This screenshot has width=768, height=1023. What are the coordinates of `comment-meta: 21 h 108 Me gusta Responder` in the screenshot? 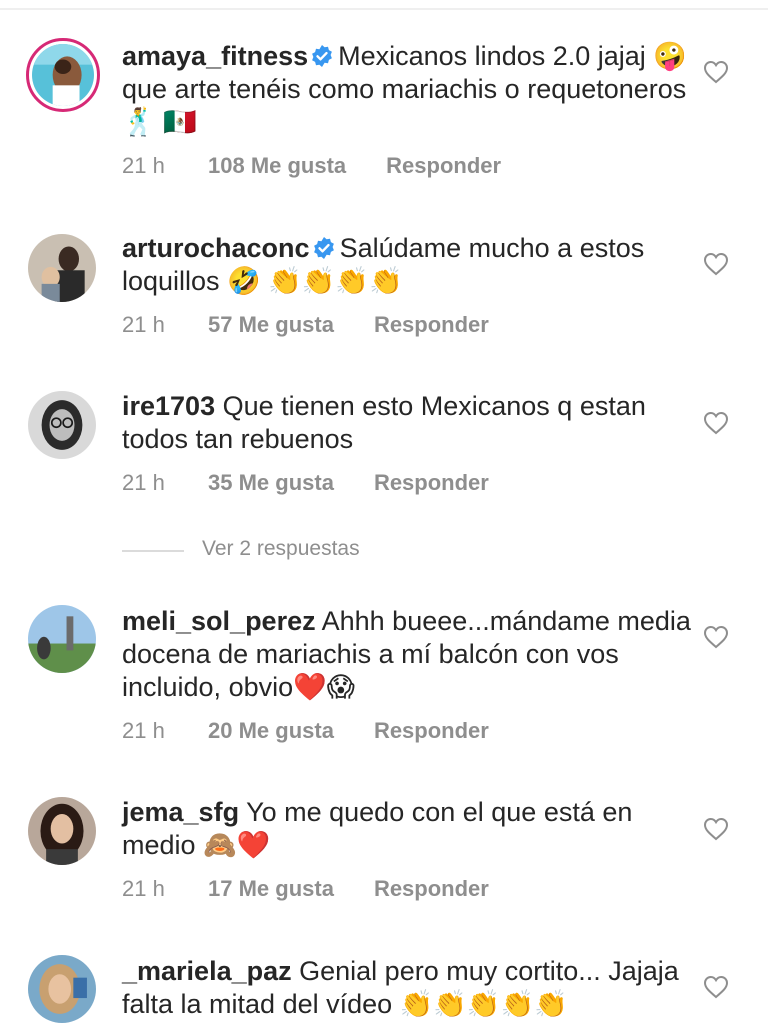 It's located at (311, 166).